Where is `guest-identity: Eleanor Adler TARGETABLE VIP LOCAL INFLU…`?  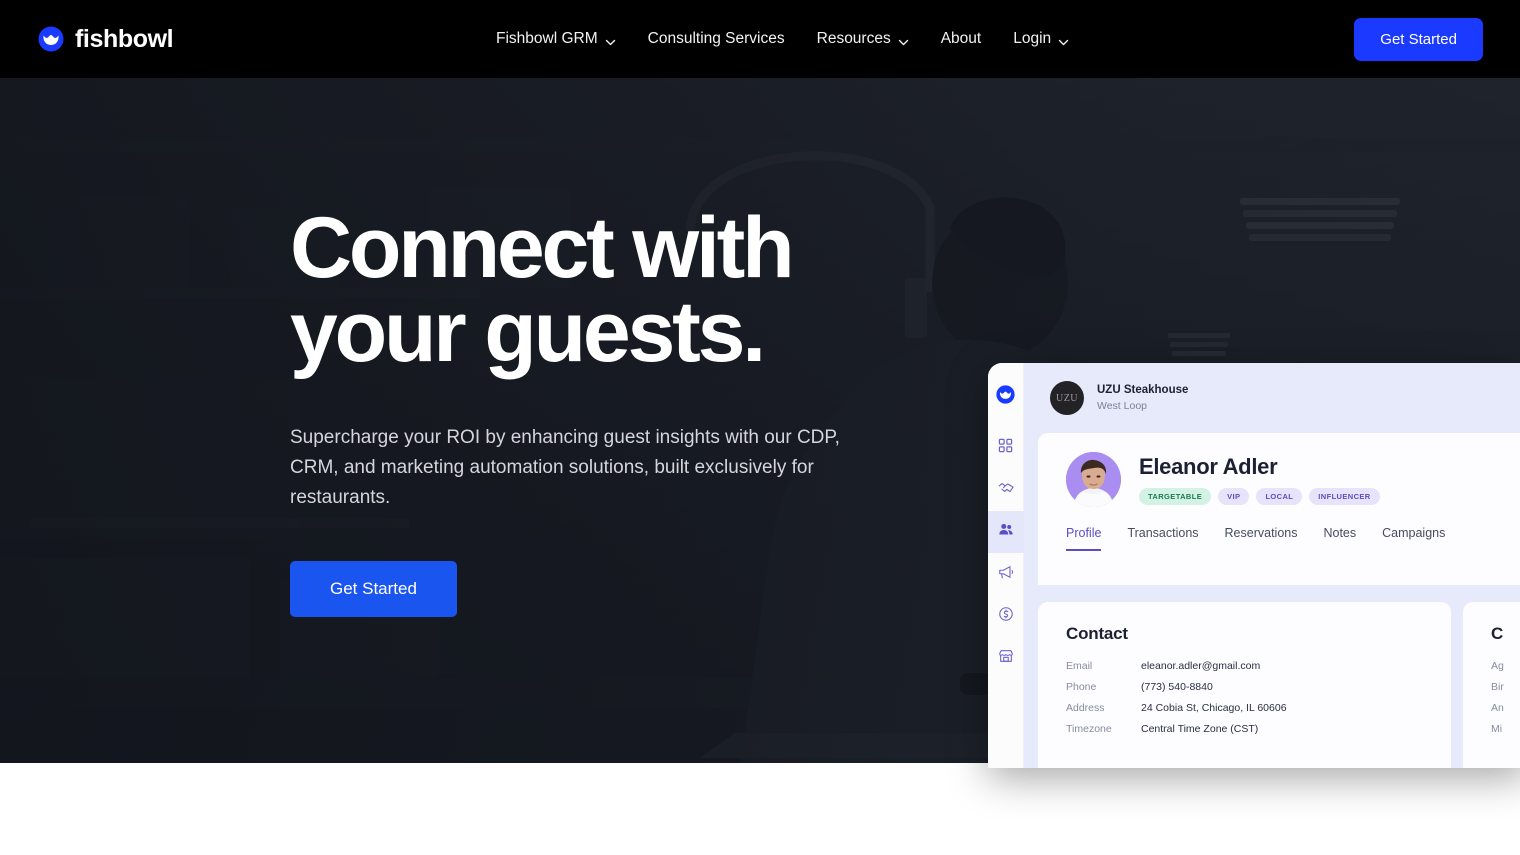
guest-identity: Eleanor Adler TARGETABLE VIP LOCAL INFLU… is located at coordinates (1259, 479).